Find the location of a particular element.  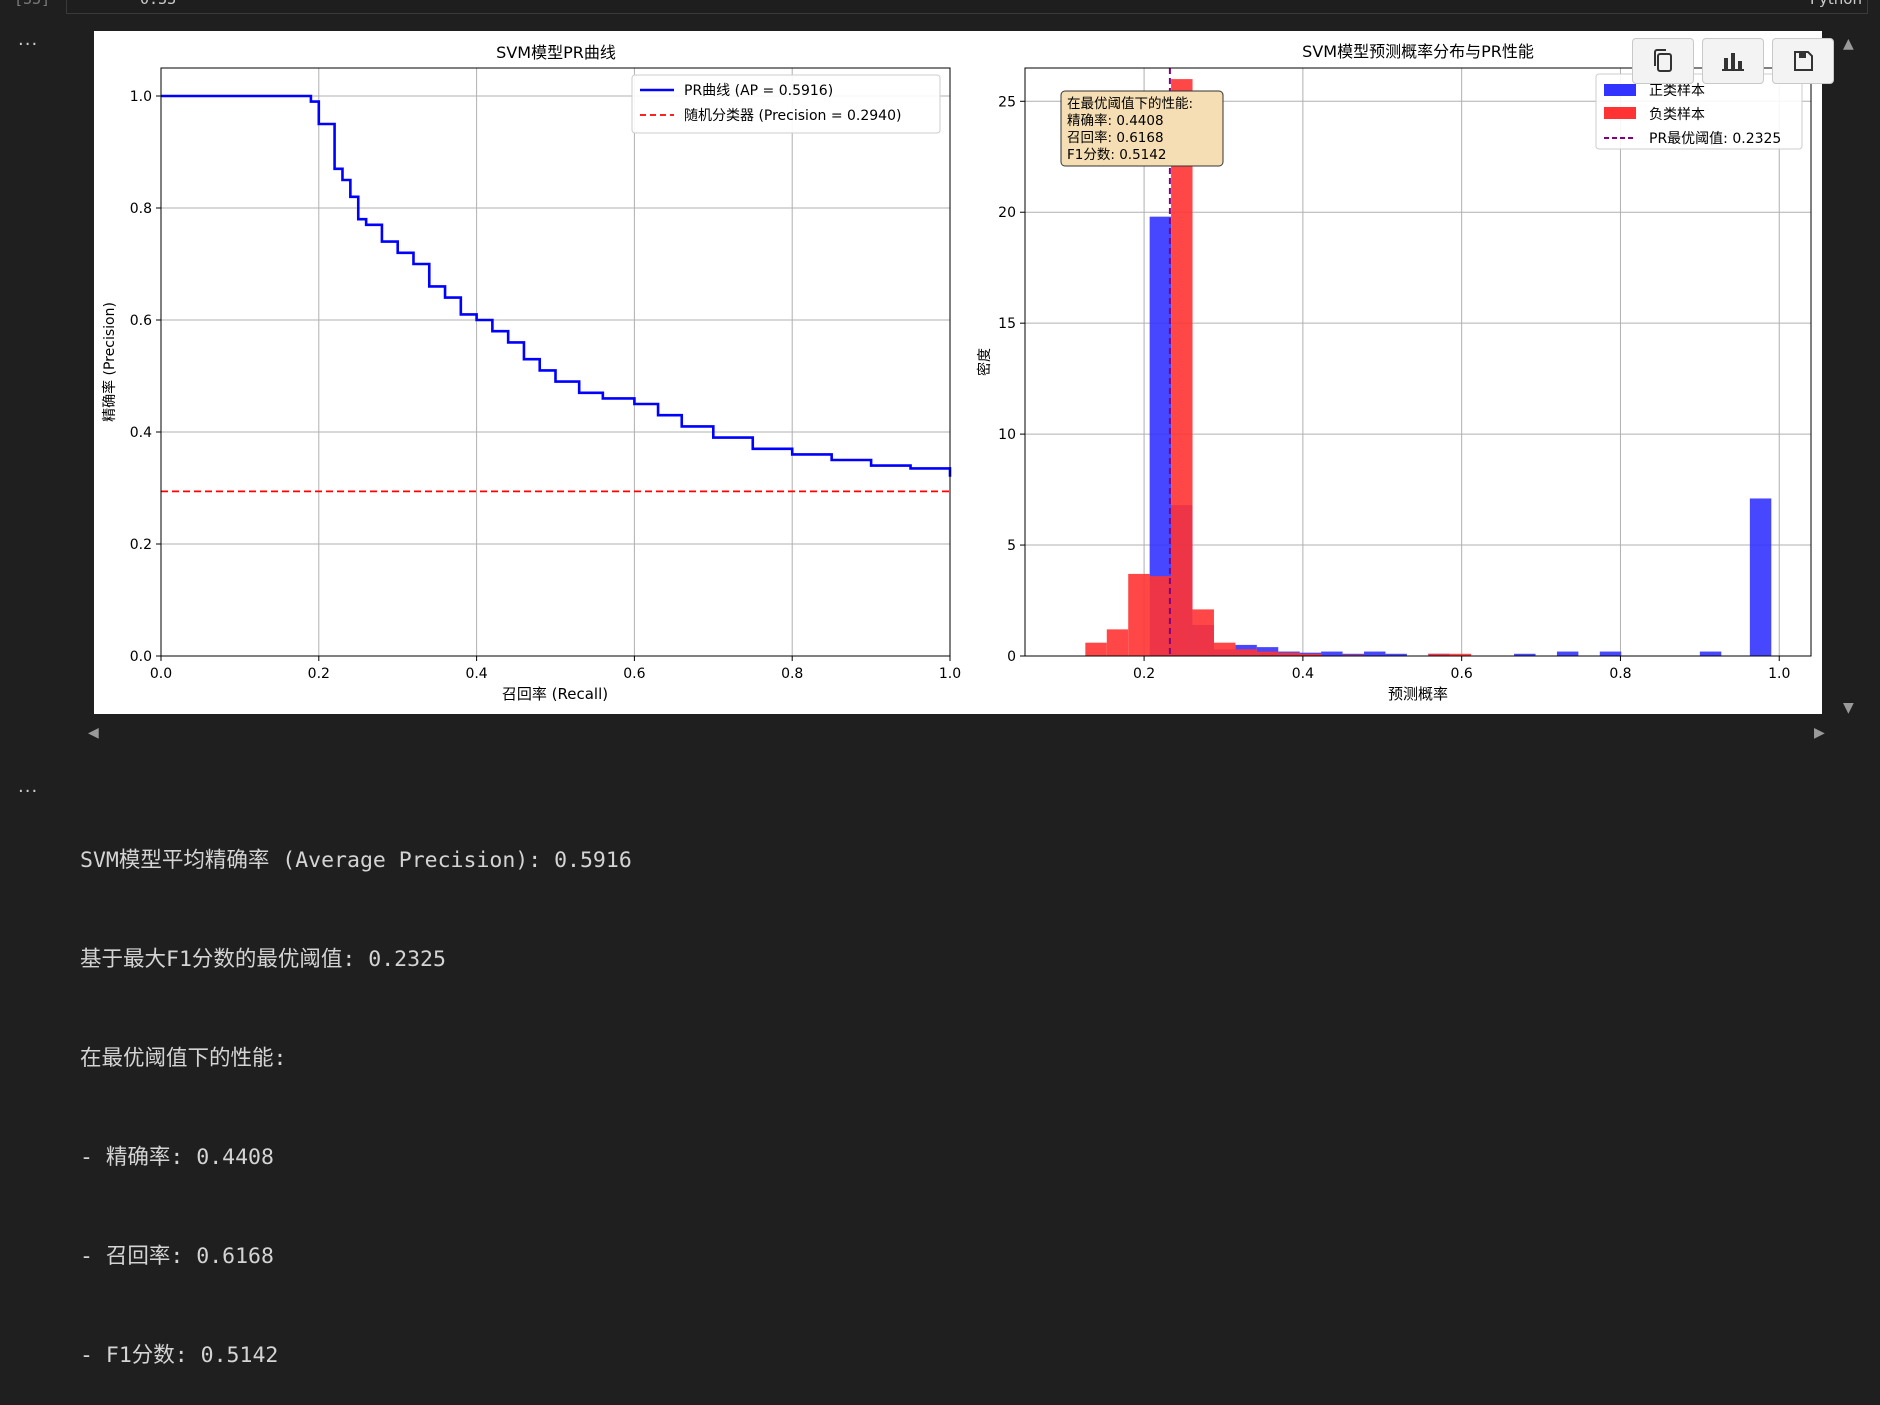

pr-x-tick-label: 0.2 is located at coordinates (319, 674).